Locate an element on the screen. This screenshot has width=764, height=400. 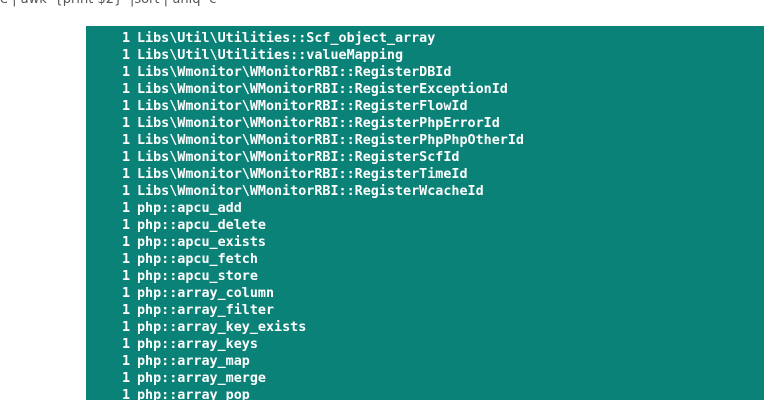
terminal-line: 1 php::array_pop is located at coordinates (425, 393).